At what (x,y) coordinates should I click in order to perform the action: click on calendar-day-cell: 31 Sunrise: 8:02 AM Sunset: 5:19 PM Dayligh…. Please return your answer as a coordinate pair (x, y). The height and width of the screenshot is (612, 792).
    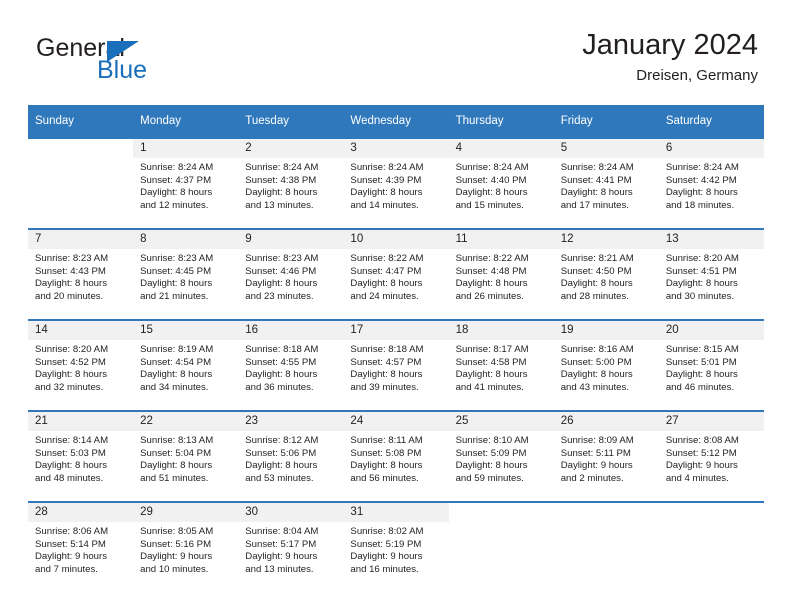
    Looking at the image, I should click on (396, 544).